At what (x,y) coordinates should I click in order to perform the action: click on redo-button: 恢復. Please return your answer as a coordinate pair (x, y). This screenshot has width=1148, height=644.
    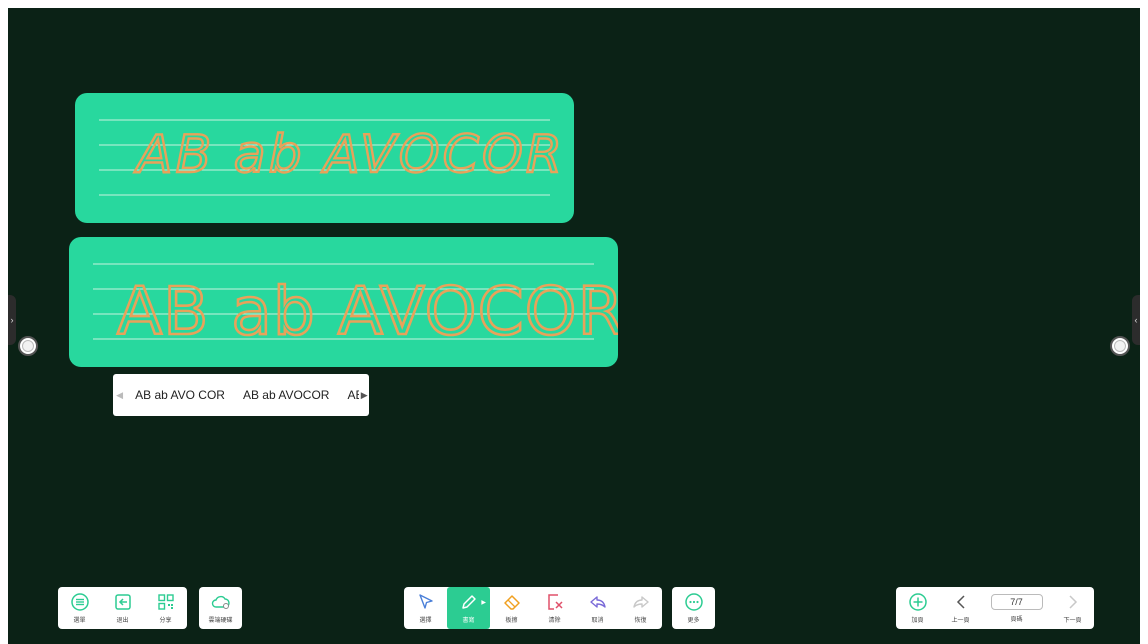
    Looking at the image, I should click on (640, 608).